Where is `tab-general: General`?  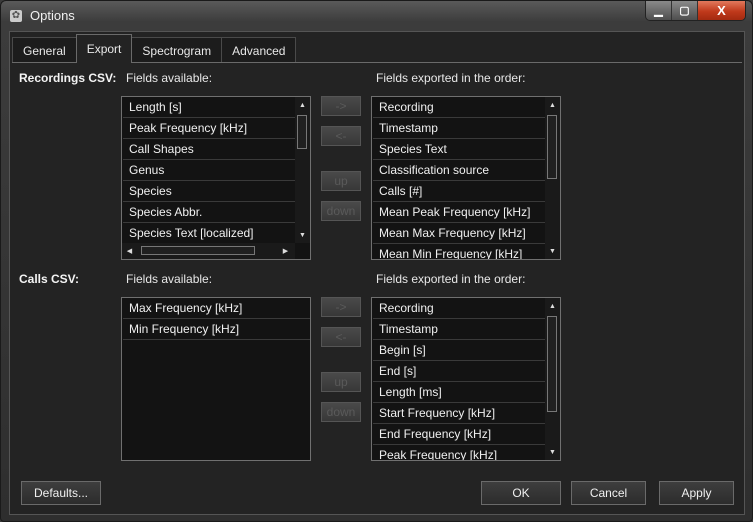 tab-general: General is located at coordinates (44, 50).